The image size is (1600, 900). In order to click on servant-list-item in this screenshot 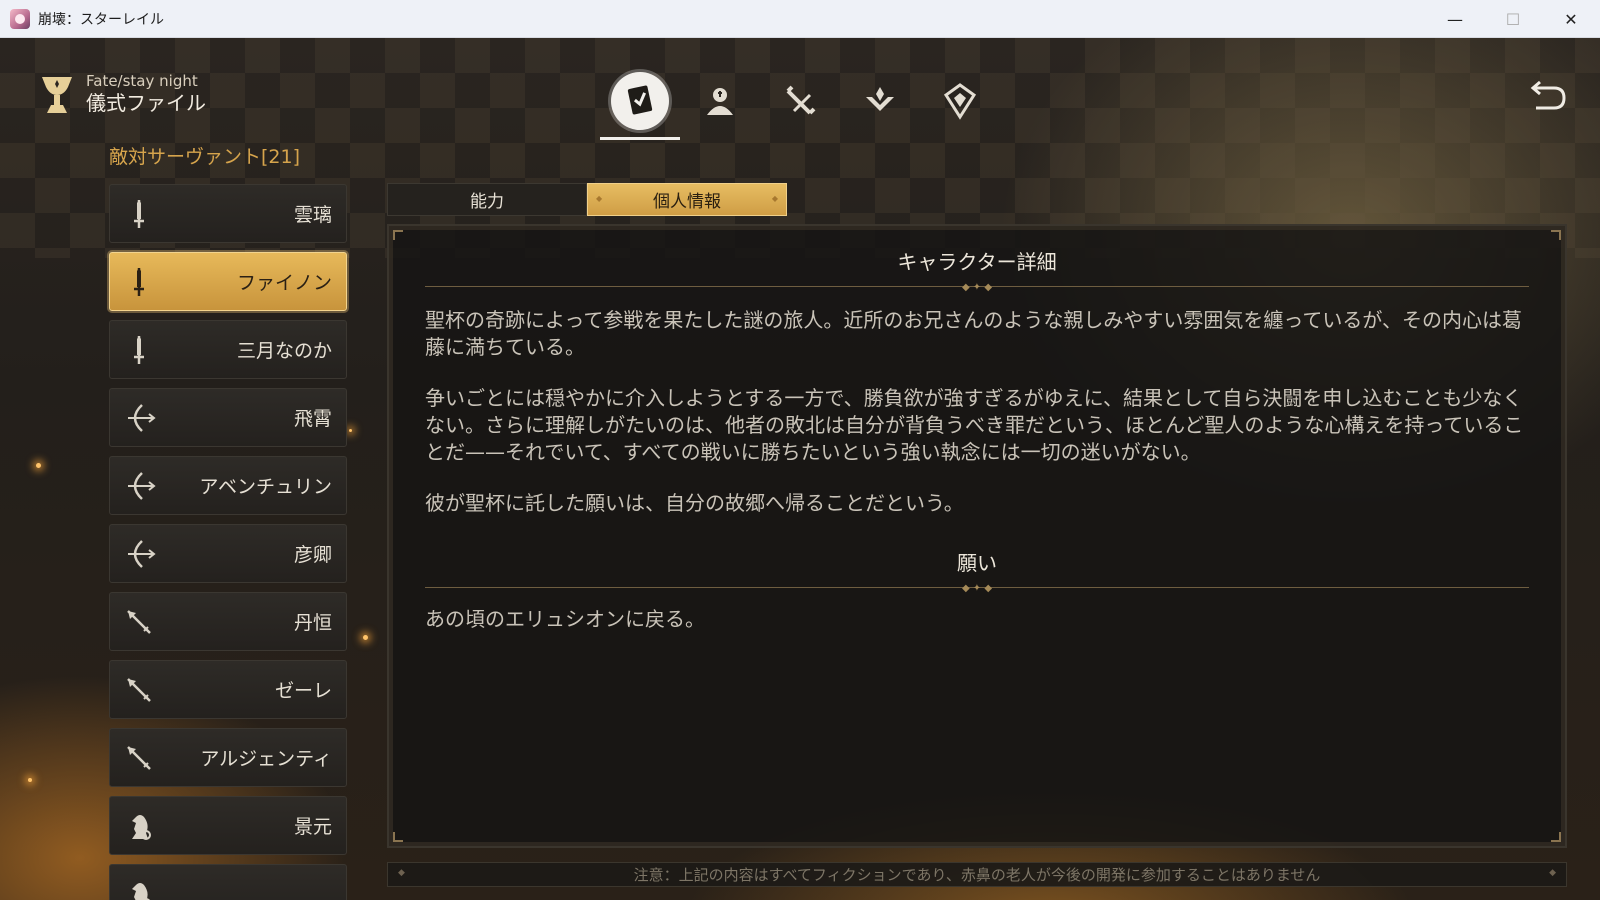, I will do `click(228, 882)`.